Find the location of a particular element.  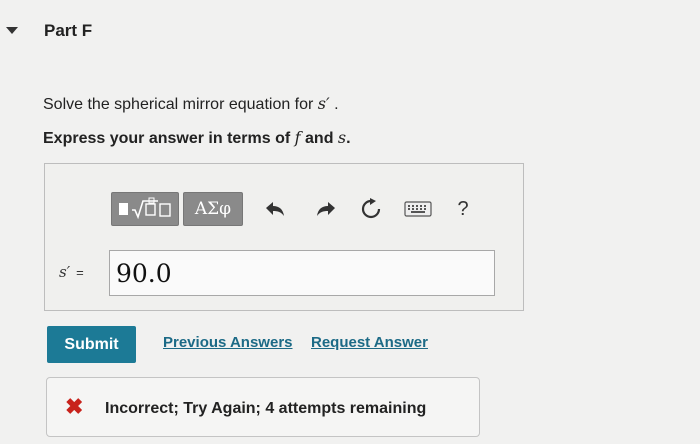

templates-icon is located at coordinates (145, 208).